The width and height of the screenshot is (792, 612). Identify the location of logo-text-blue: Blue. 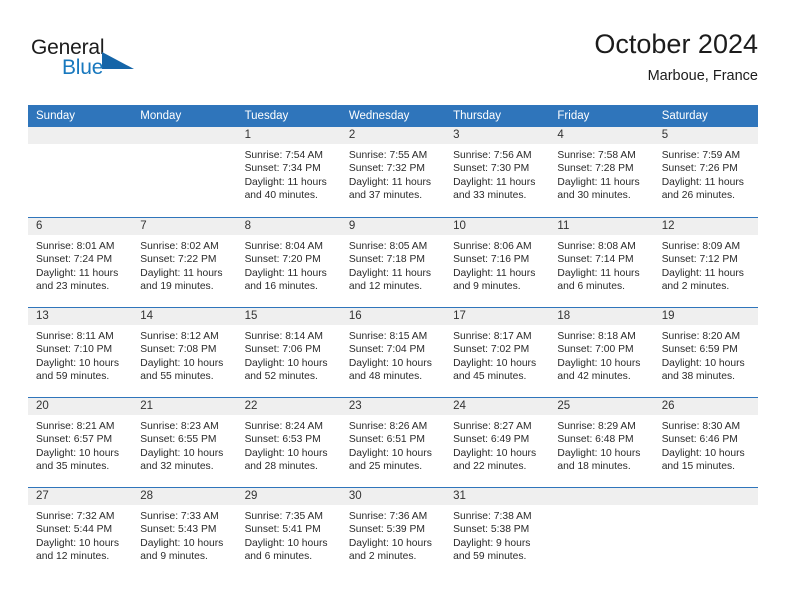
(83, 67).